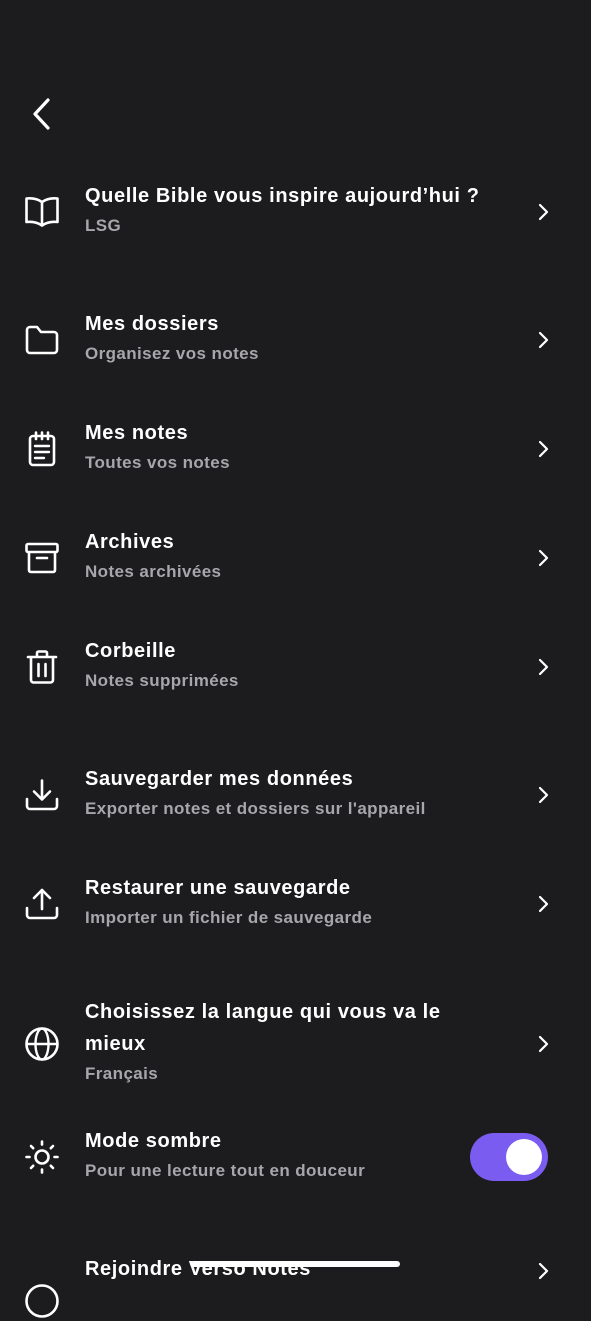 The image size is (591, 1321). I want to click on menu-item-archives: Archives Notes archivées, so click(295, 558).